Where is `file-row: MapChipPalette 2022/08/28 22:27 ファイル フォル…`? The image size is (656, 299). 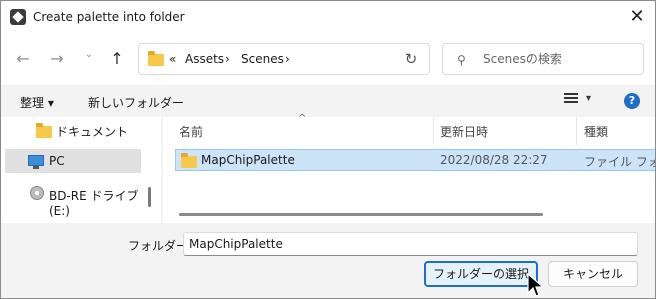
file-row: MapChipPalette 2022/08/28 22:27 ファイル フォル… is located at coordinates (415, 160).